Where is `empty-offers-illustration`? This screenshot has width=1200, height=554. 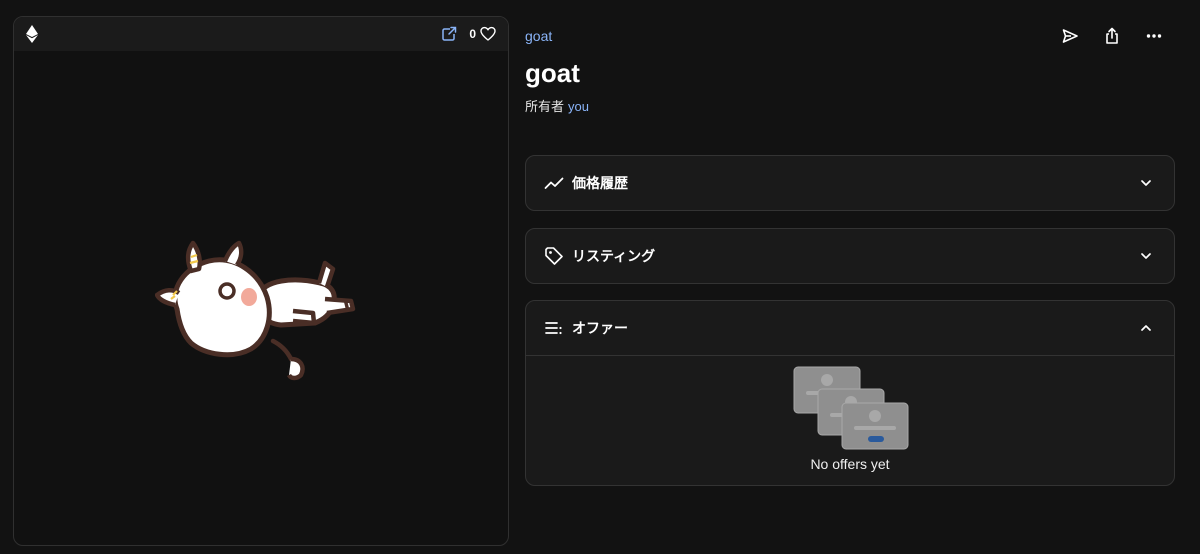
empty-offers-illustration is located at coordinates (851, 408).